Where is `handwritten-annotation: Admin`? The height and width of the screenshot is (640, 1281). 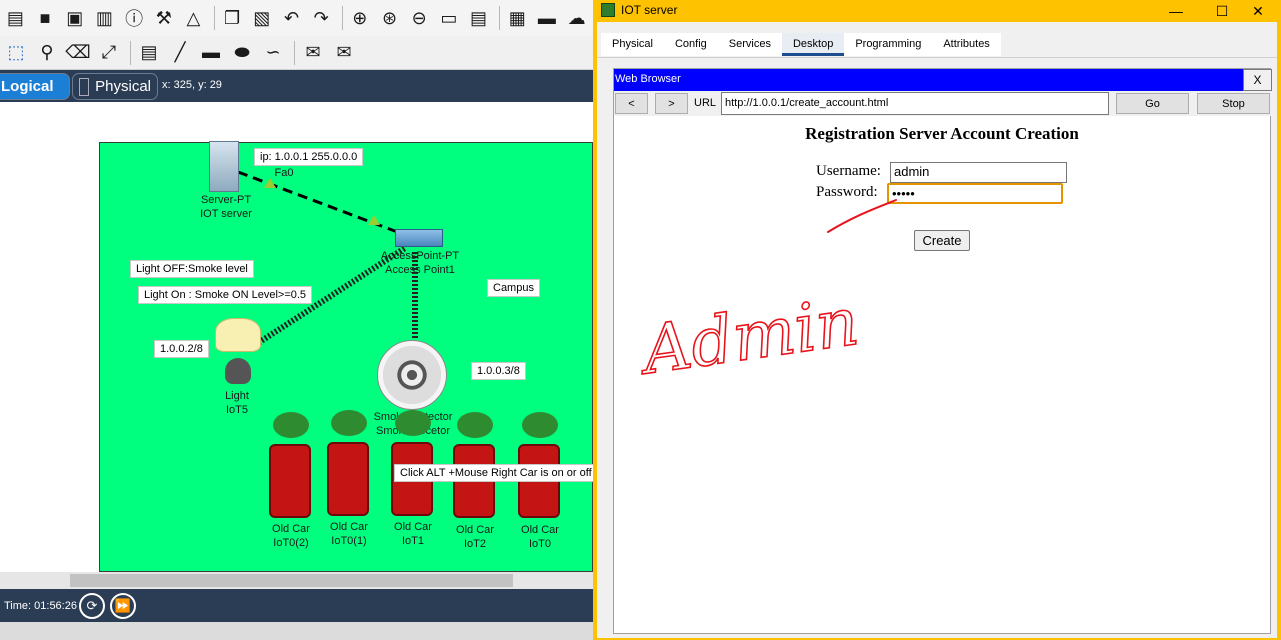 handwritten-annotation: Admin is located at coordinates (764, 295).